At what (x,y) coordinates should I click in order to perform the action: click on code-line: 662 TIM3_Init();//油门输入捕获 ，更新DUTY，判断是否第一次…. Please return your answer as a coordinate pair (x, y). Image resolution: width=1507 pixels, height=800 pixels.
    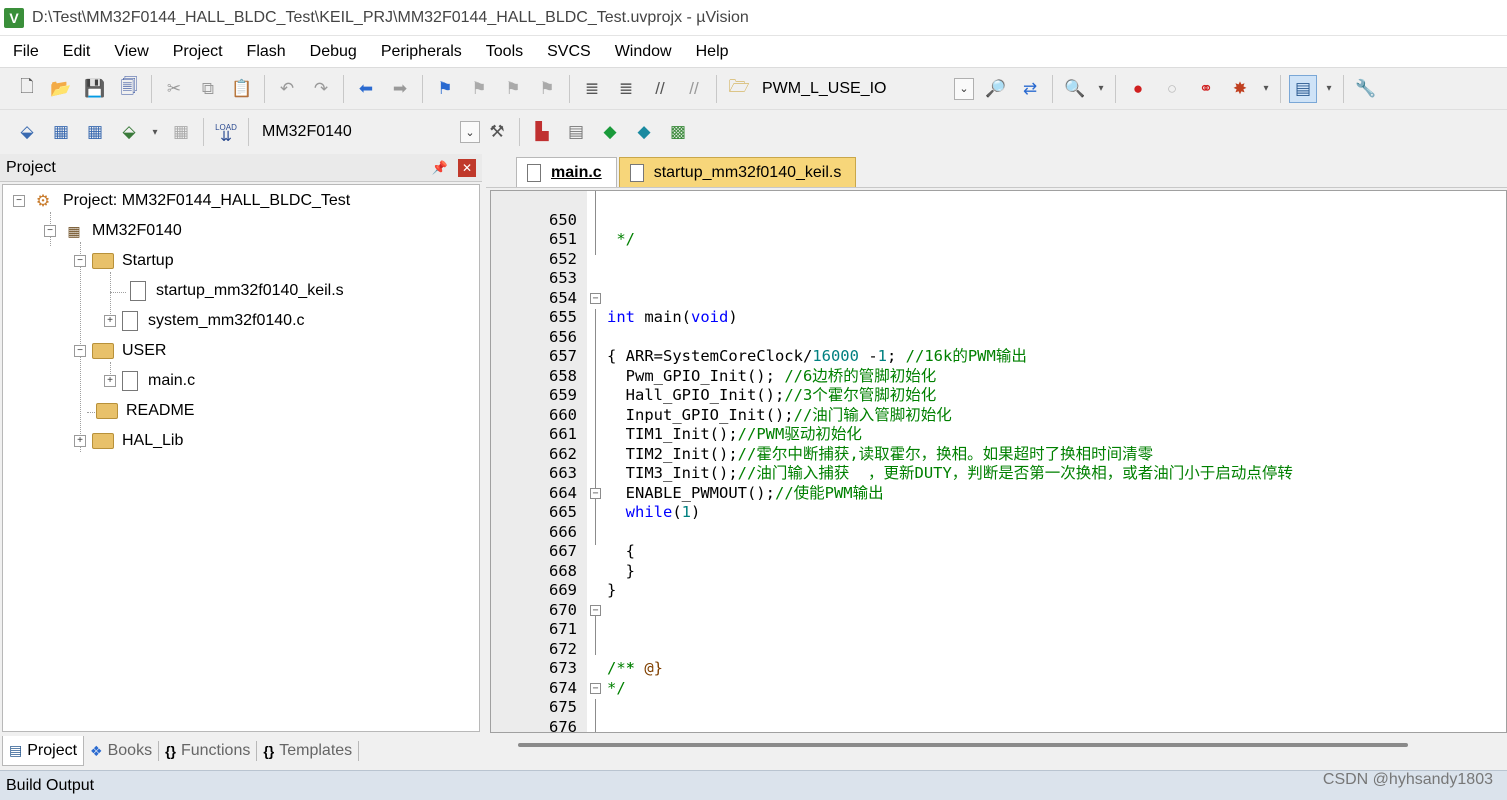
    Looking at the image, I should click on (998, 454).